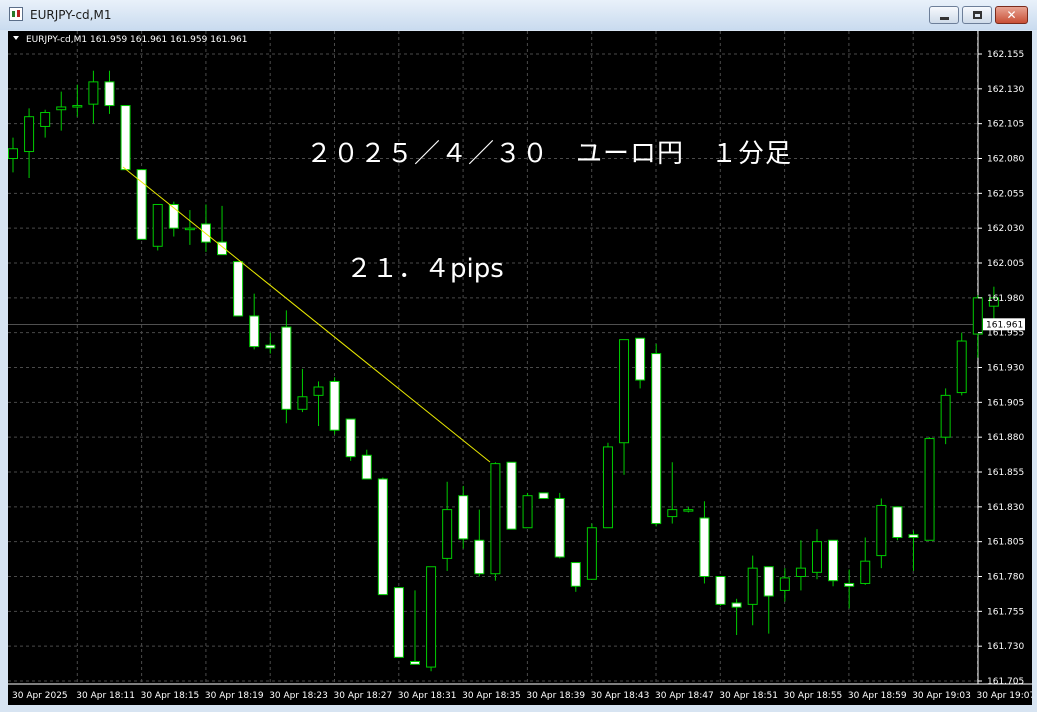 The width and height of the screenshot is (1037, 712). What do you see at coordinates (944, 15) in the screenshot?
I see `minimize-button` at bounding box center [944, 15].